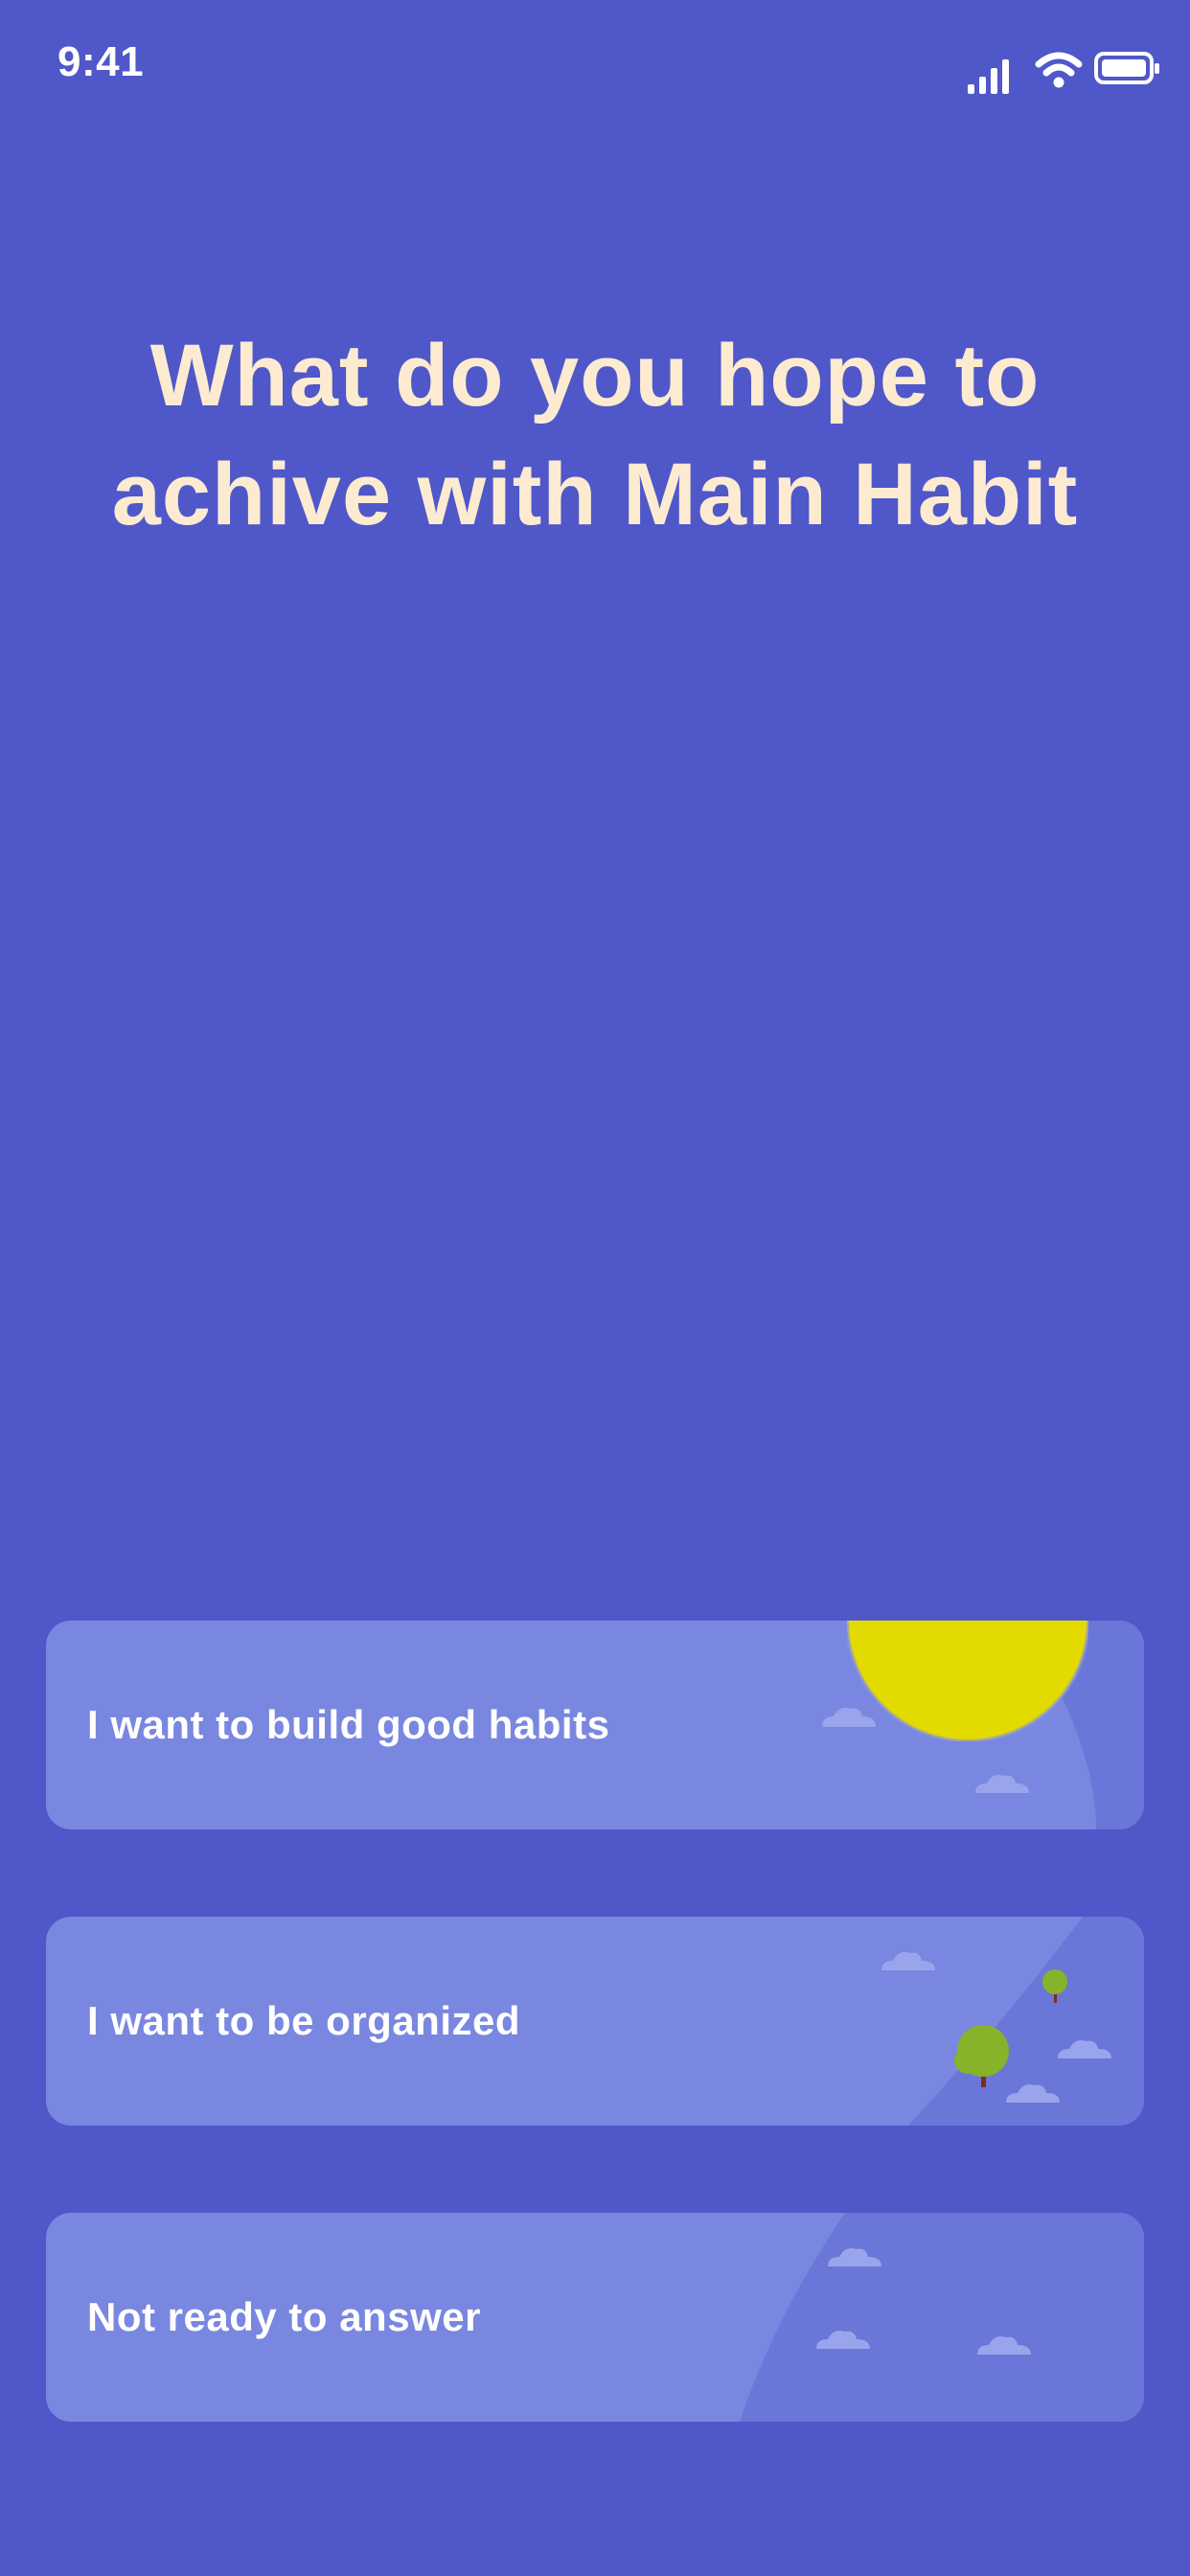  What do you see at coordinates (304, 2020) in the screenshot?
I see `option-label: I want to be organized` at bounding box center [304, 2020].